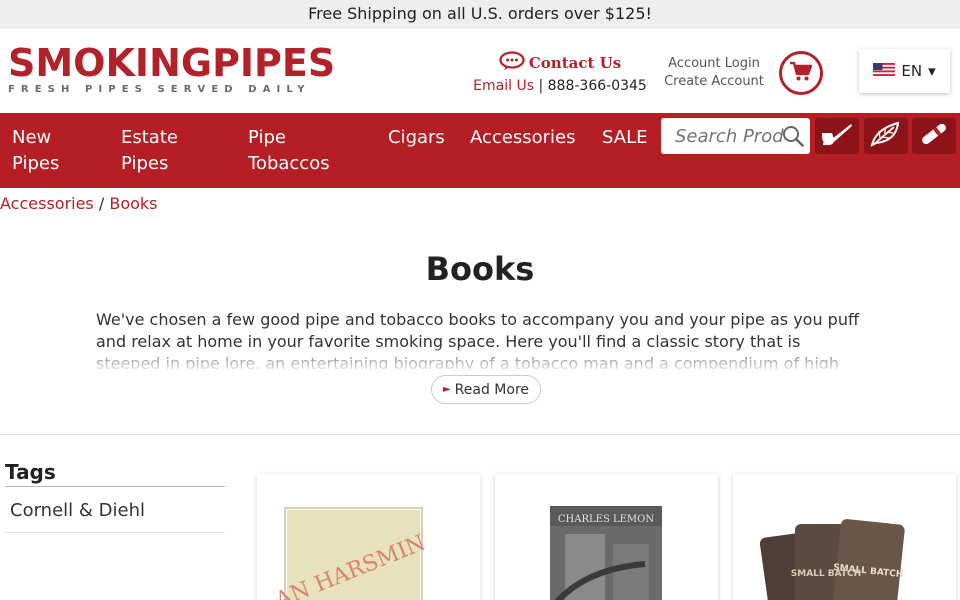 The height and width of the screenshot is (600, 960). I want to click on logo-wordmark: SMOKINGPIPES, so click(172, 63).